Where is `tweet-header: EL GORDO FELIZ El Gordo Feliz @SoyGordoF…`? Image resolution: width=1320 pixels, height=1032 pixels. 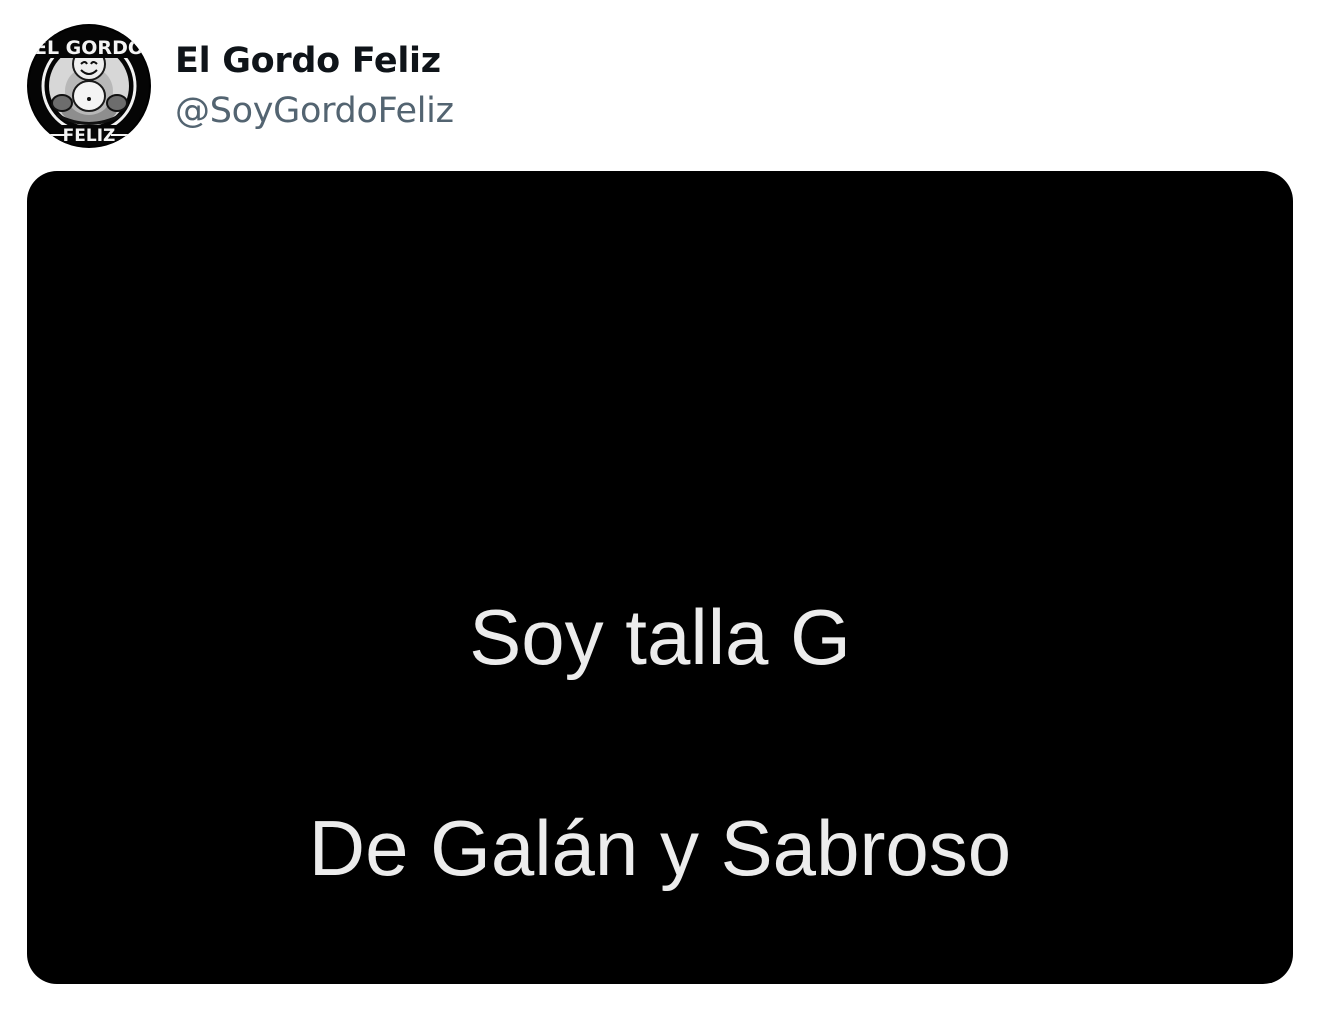
tweet-header: EL GORDO FELIZ El Gordo Feliz @SoyGordoF… is located at coordinates (240, 86).